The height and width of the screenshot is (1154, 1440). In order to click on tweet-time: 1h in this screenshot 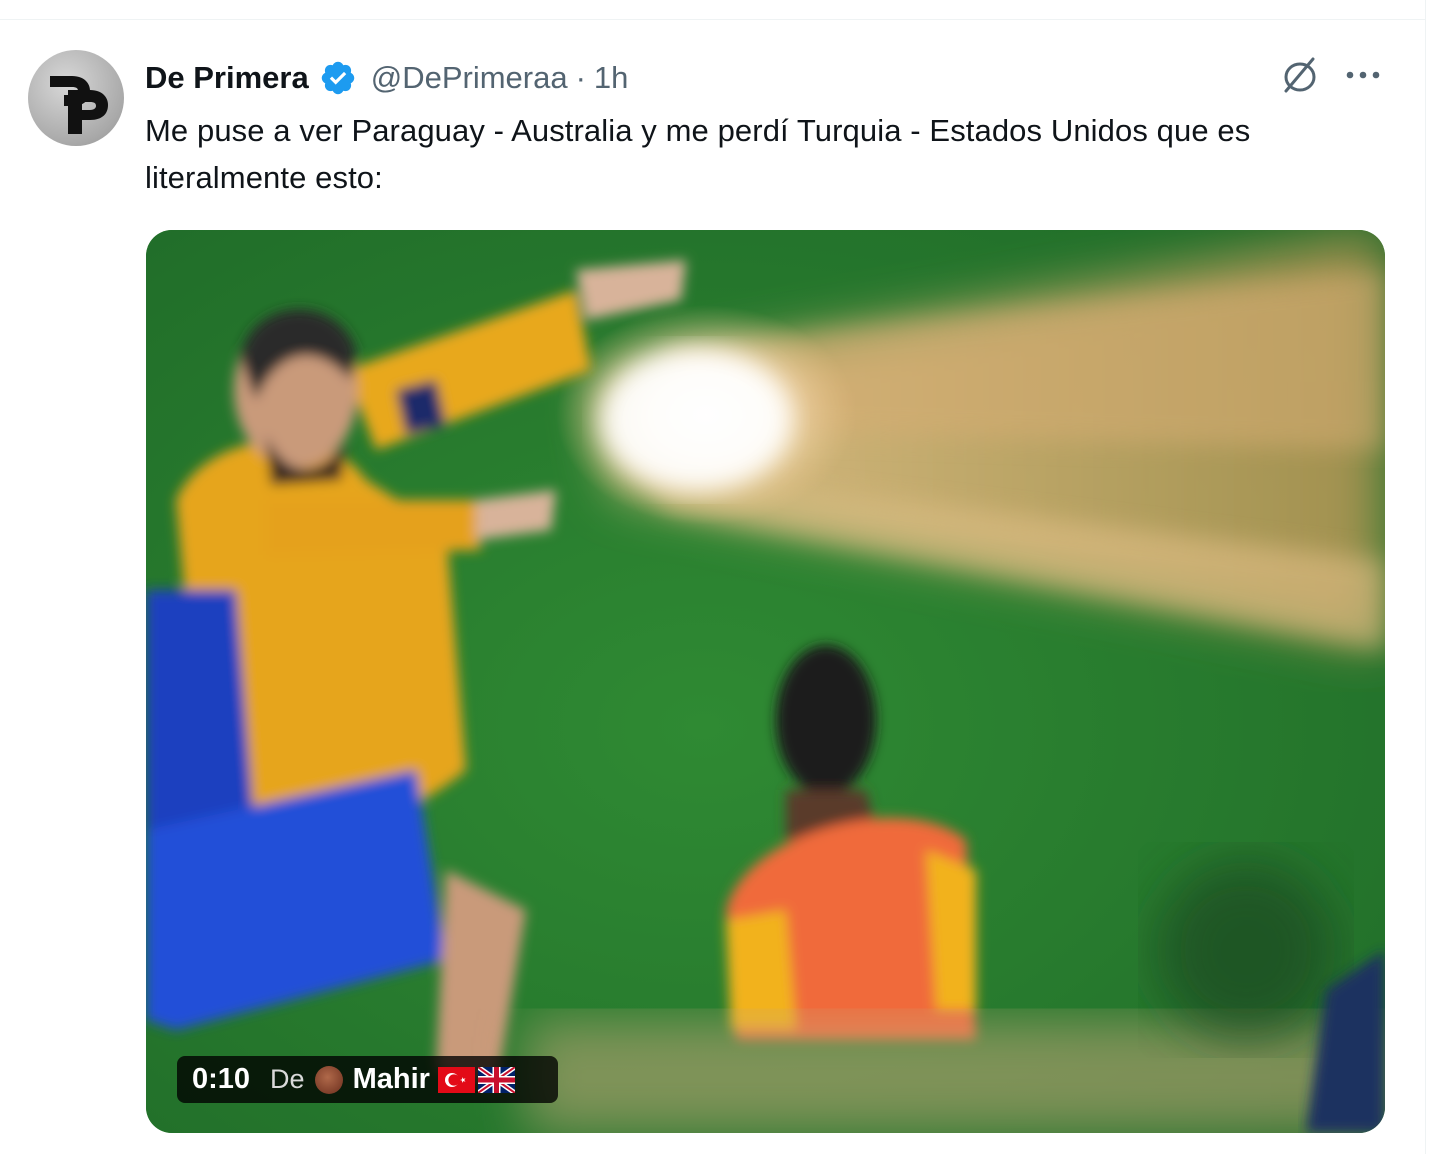, I will do `click(611, 78)`.